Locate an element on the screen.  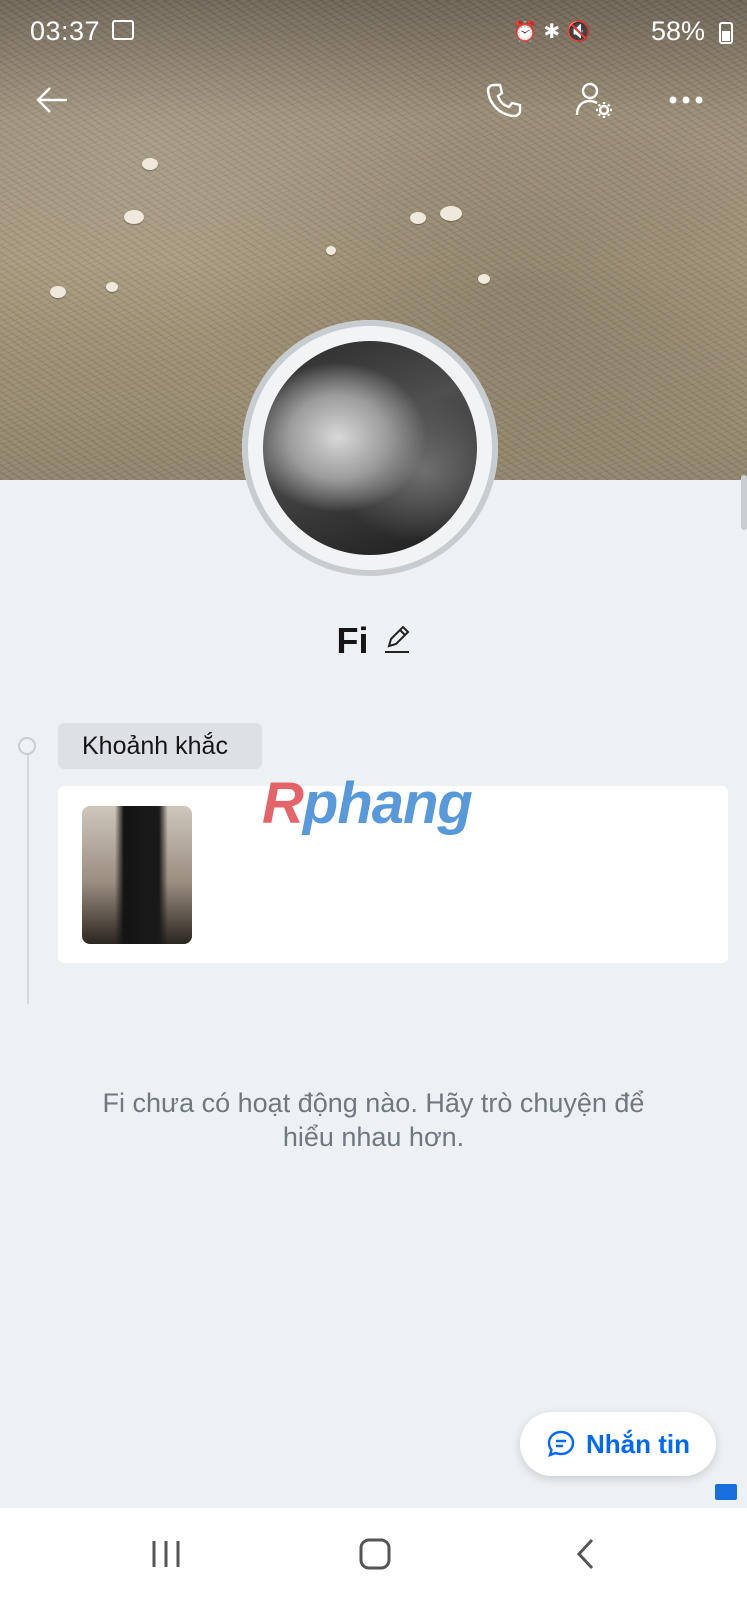
arrow-left-icon is located at coordinates (51, 100).